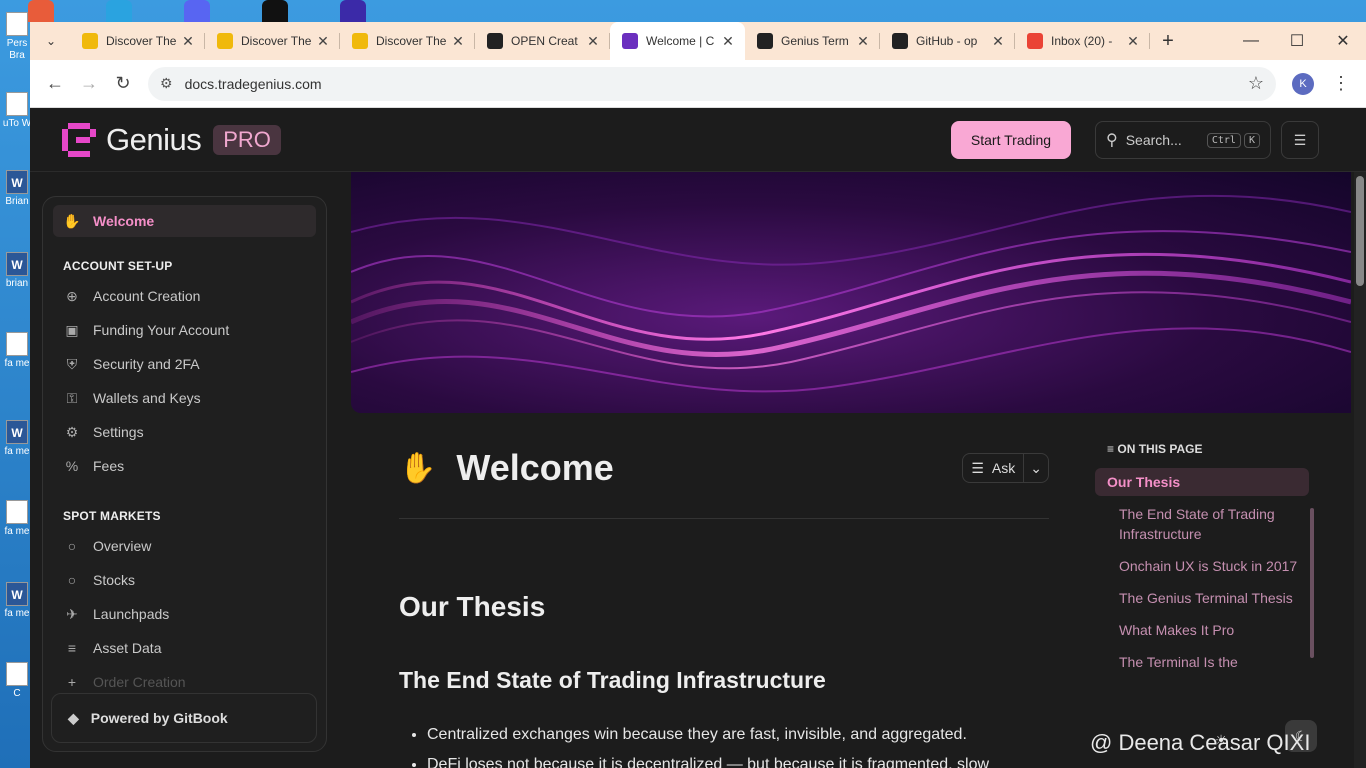 Image resolution: width=1366 pixels, height=768 pixels. What do you see at coordinates (1183, 140) in the screenshot?
I see `search-input: ⚲ Search... Ctrl K` at bounding box center [1183, 140].